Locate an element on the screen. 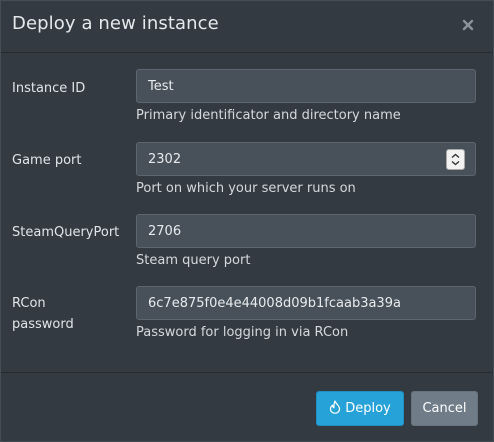 The height and width of the screenshot is (442, 494). rcon-password-label-line1: RCon is located at coordinates (29, 303).